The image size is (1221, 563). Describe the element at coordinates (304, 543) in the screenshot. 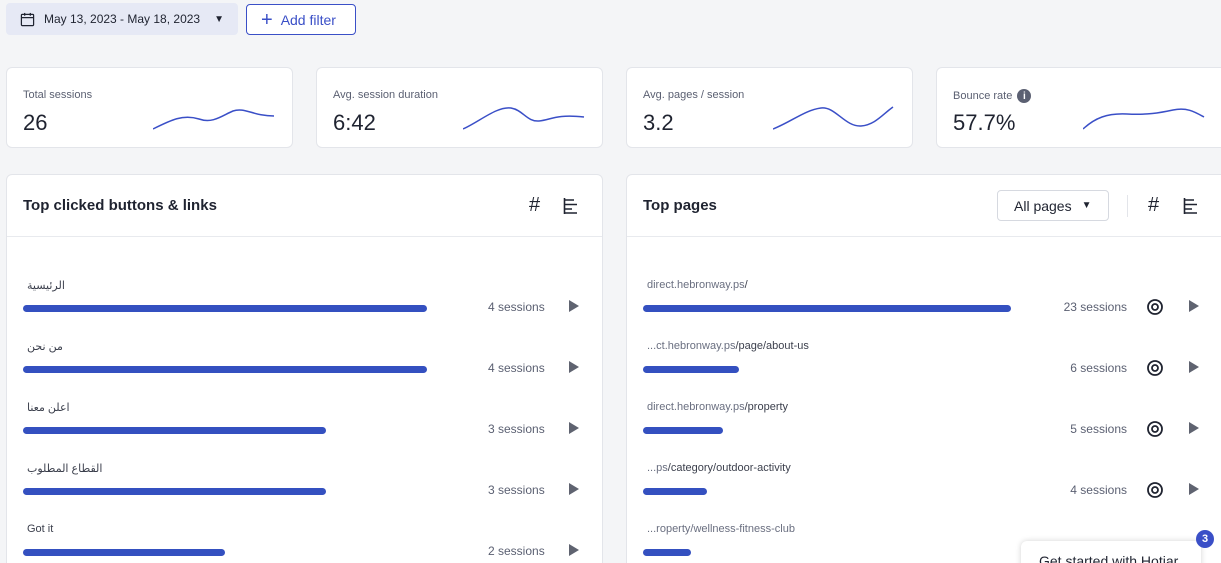

I see `list-item: Got it 2 sessions` at that location.